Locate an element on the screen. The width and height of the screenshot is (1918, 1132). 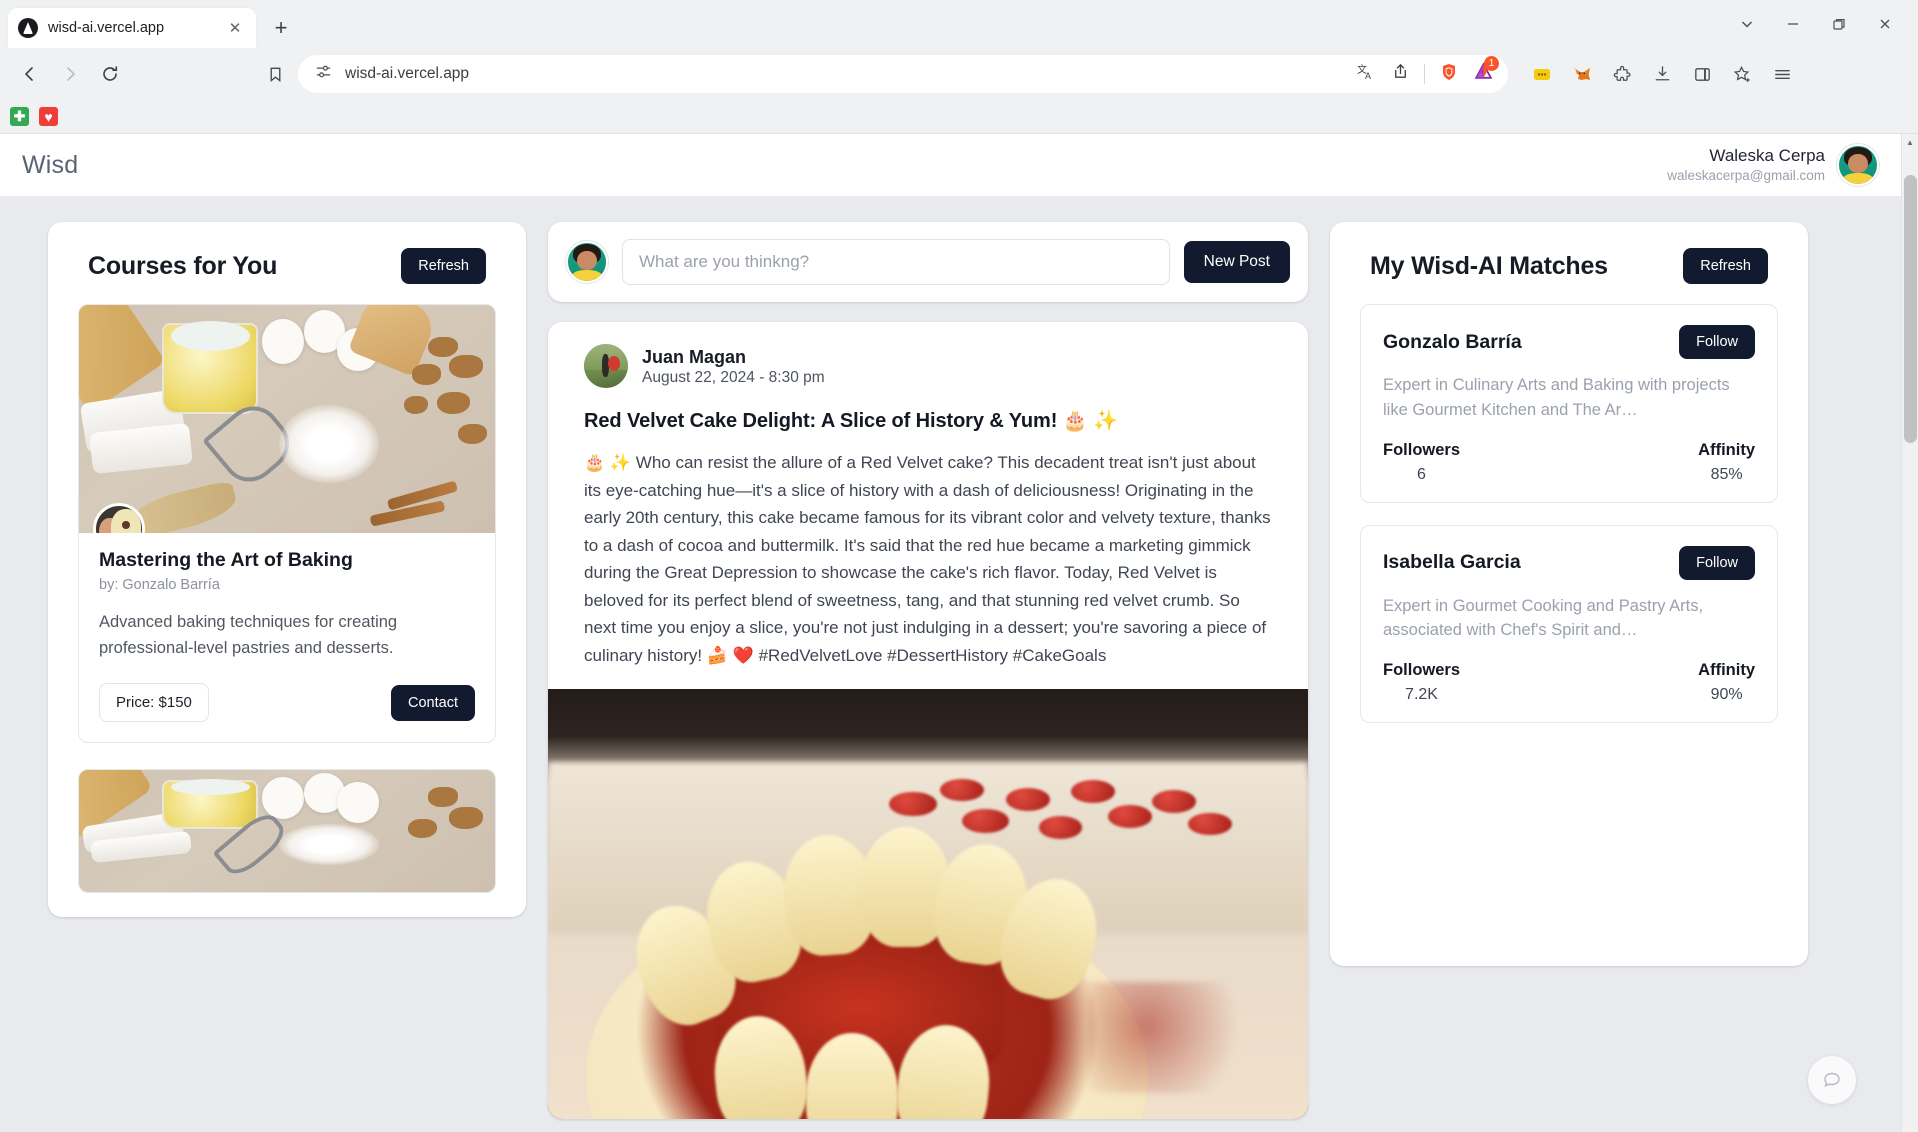
chat-widget-button is located at coordinates (1832, 1080).